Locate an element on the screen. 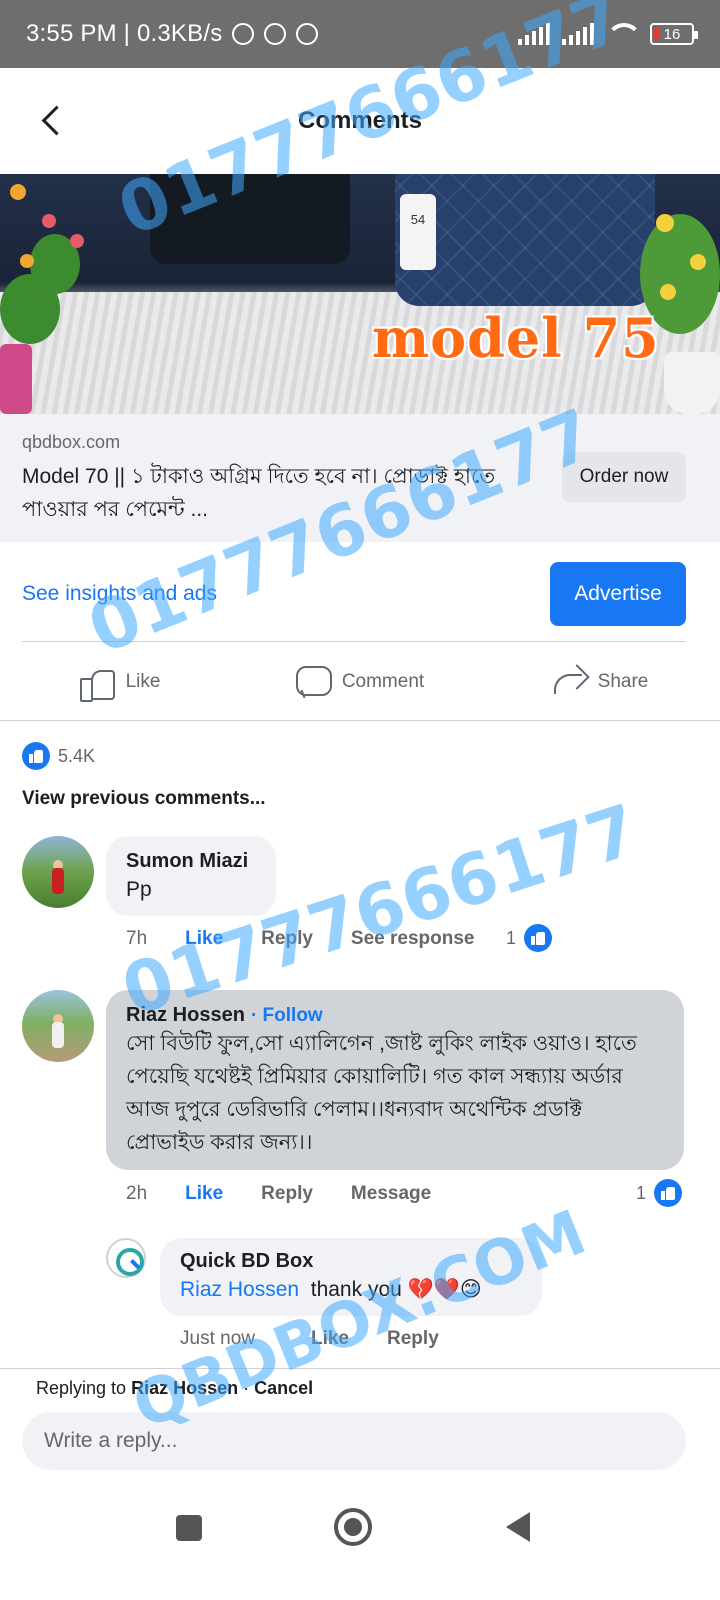 The image size is (720, 1600). comment-meta: 7h Like Reply See response is located at coordinates (319, 939).